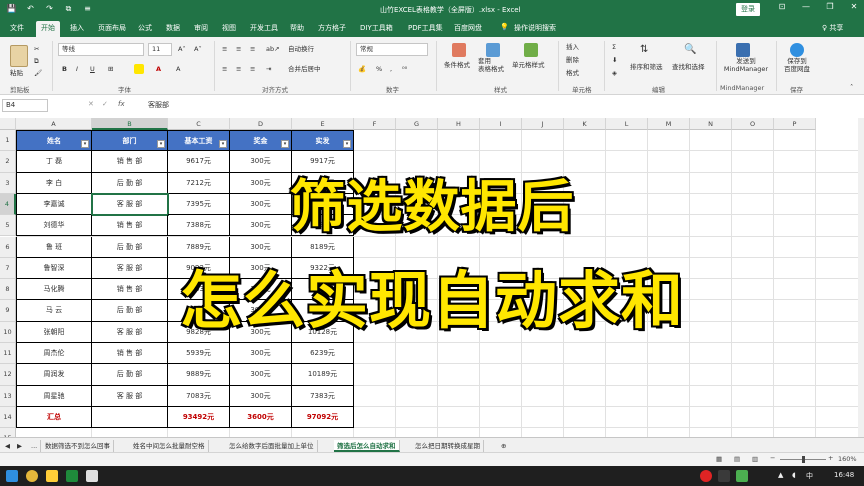  Describe the element at coordinates (711, 124) in the screenshot. I see `column-header: N` at that location.